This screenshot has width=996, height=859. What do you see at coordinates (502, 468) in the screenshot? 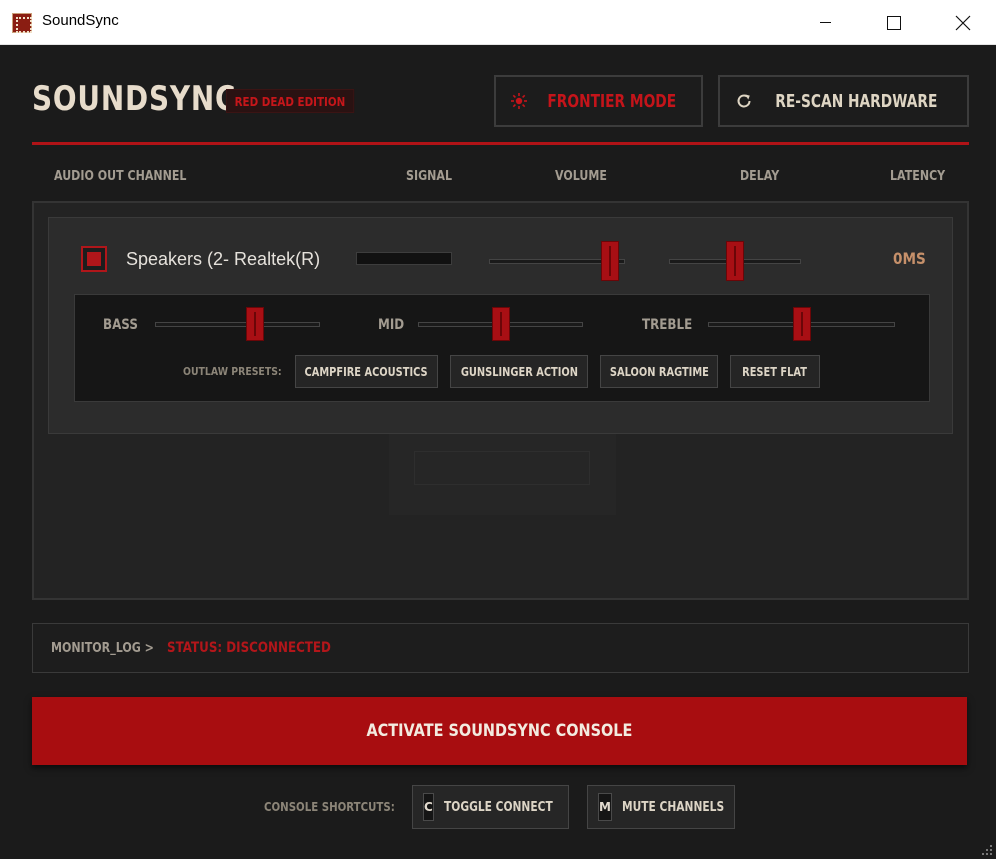
I see `placeholder-frame` at bounding box center [502, 468].